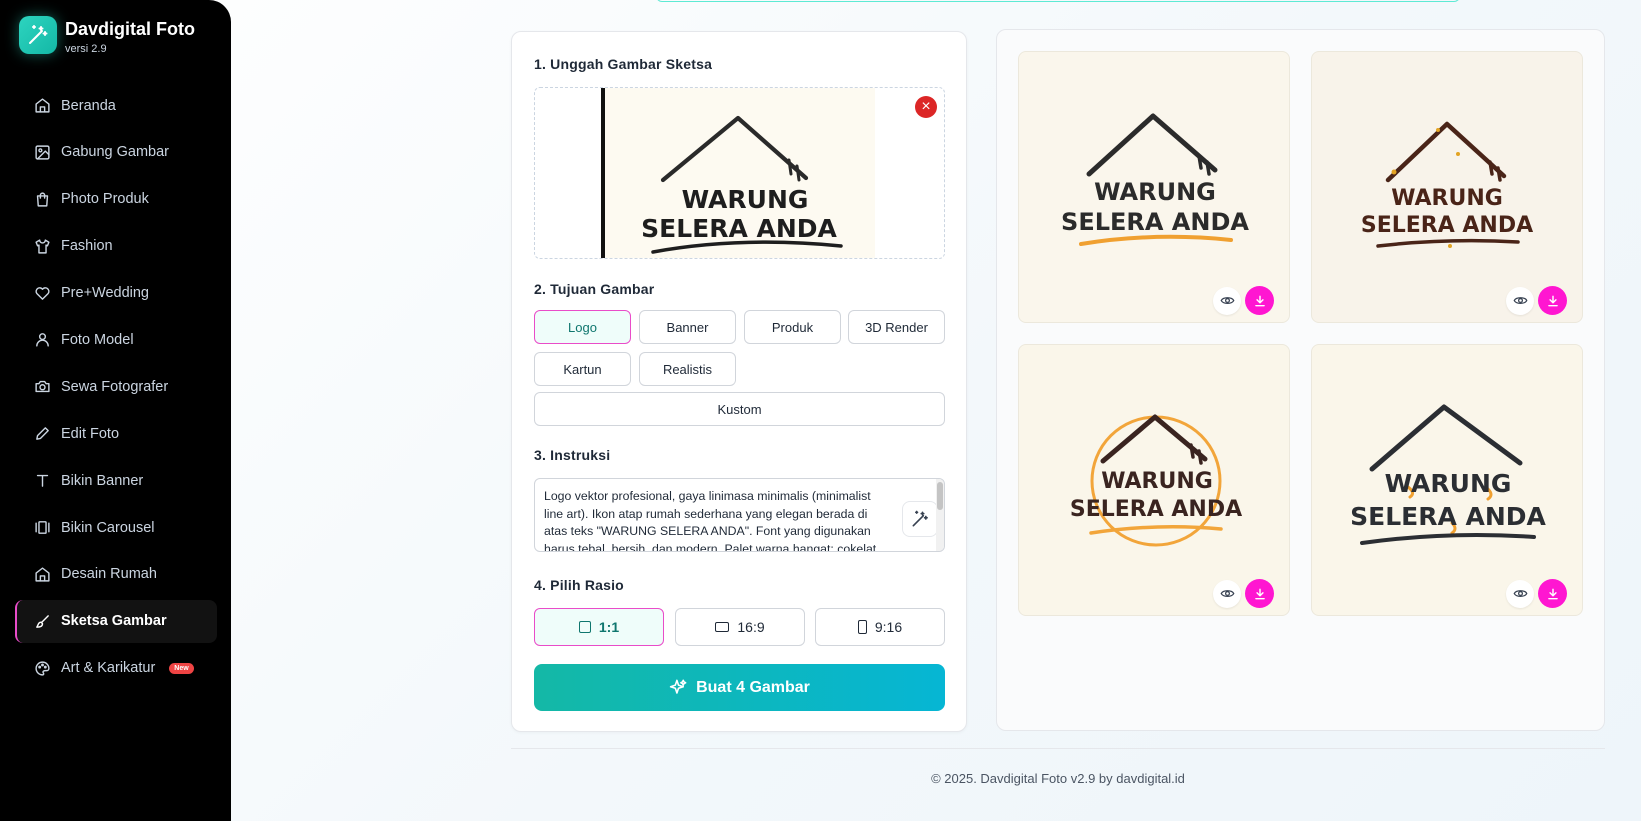 The image size is (1641, 821). Describe the element at coordinates (42, 527) in the screenshot. I see `carousel-icon` at that location.